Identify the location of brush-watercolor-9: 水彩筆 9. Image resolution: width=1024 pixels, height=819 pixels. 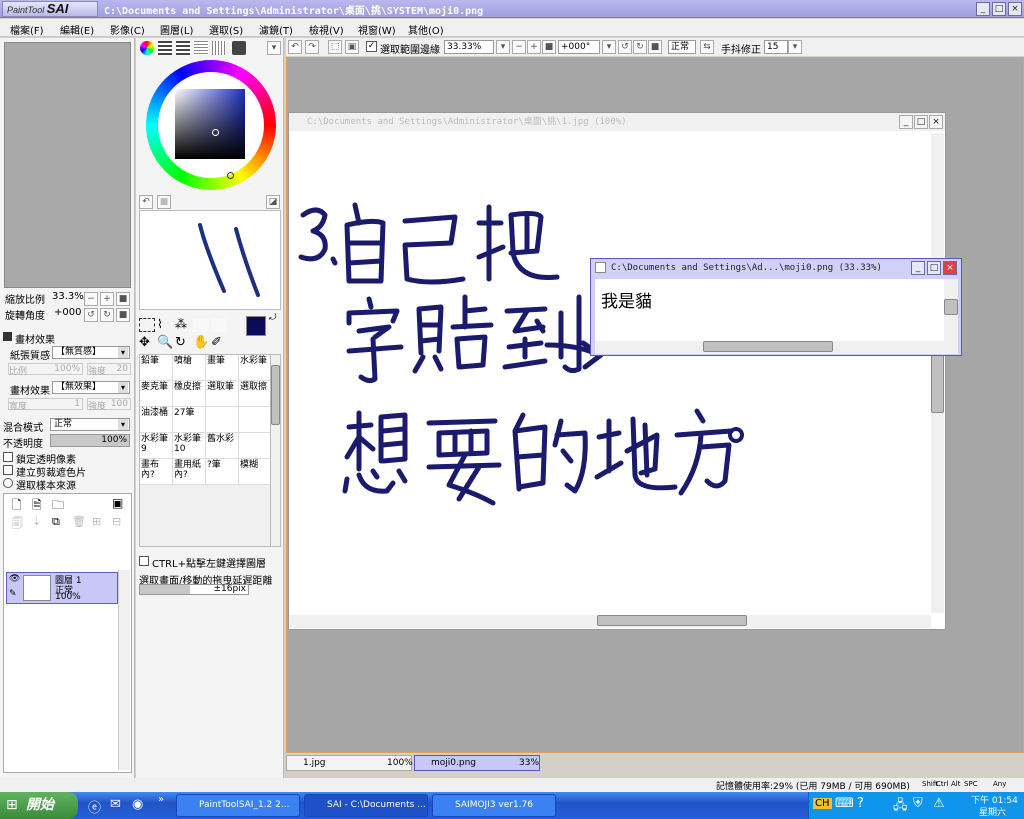
(156, 446).